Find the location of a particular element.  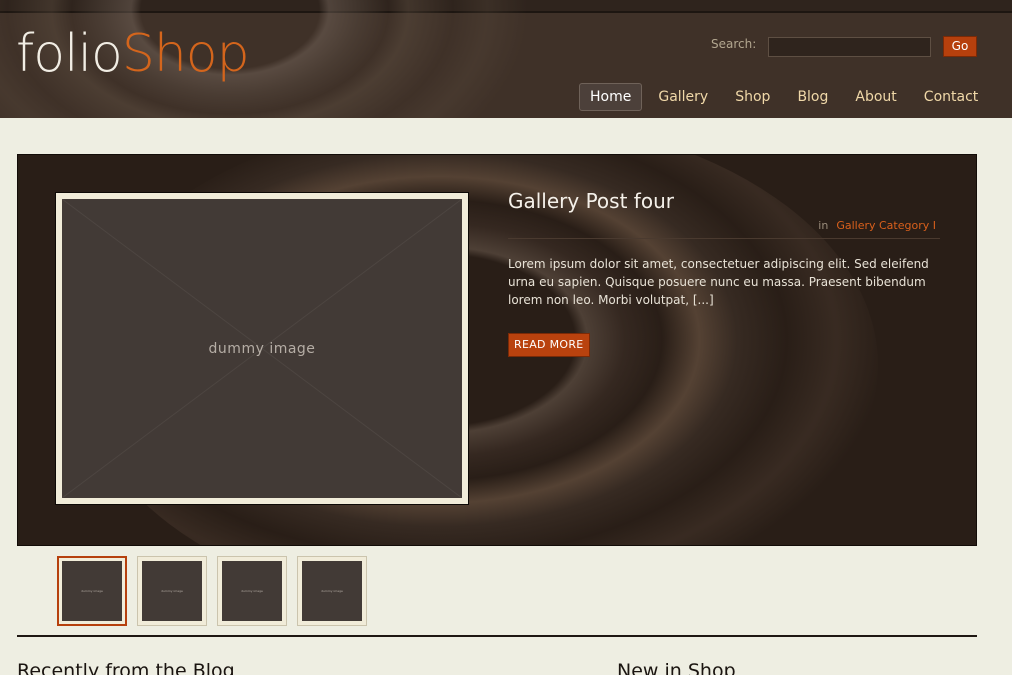

post-meta-in: in is located at coordinates (823, 225).